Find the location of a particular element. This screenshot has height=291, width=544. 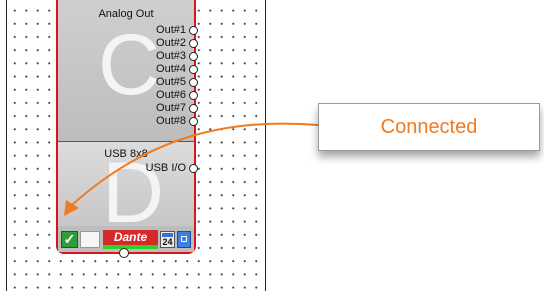

port-label: Out#6 is located at coordinates (171, 95).